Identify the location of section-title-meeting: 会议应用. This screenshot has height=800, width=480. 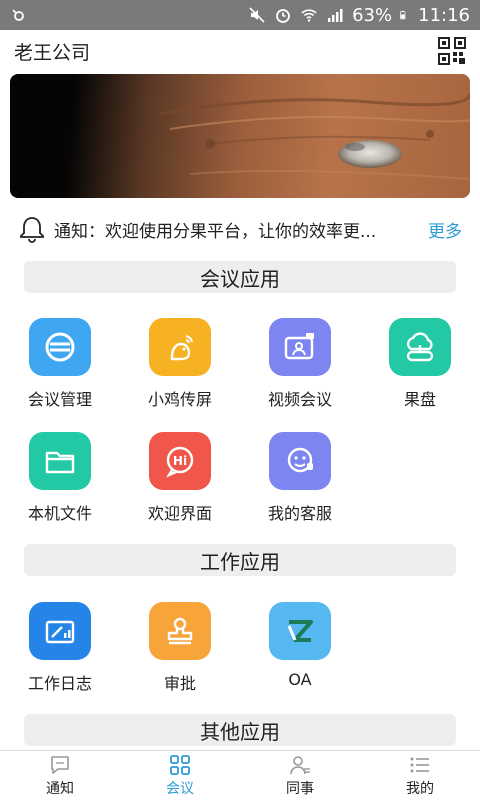
(240, 277).